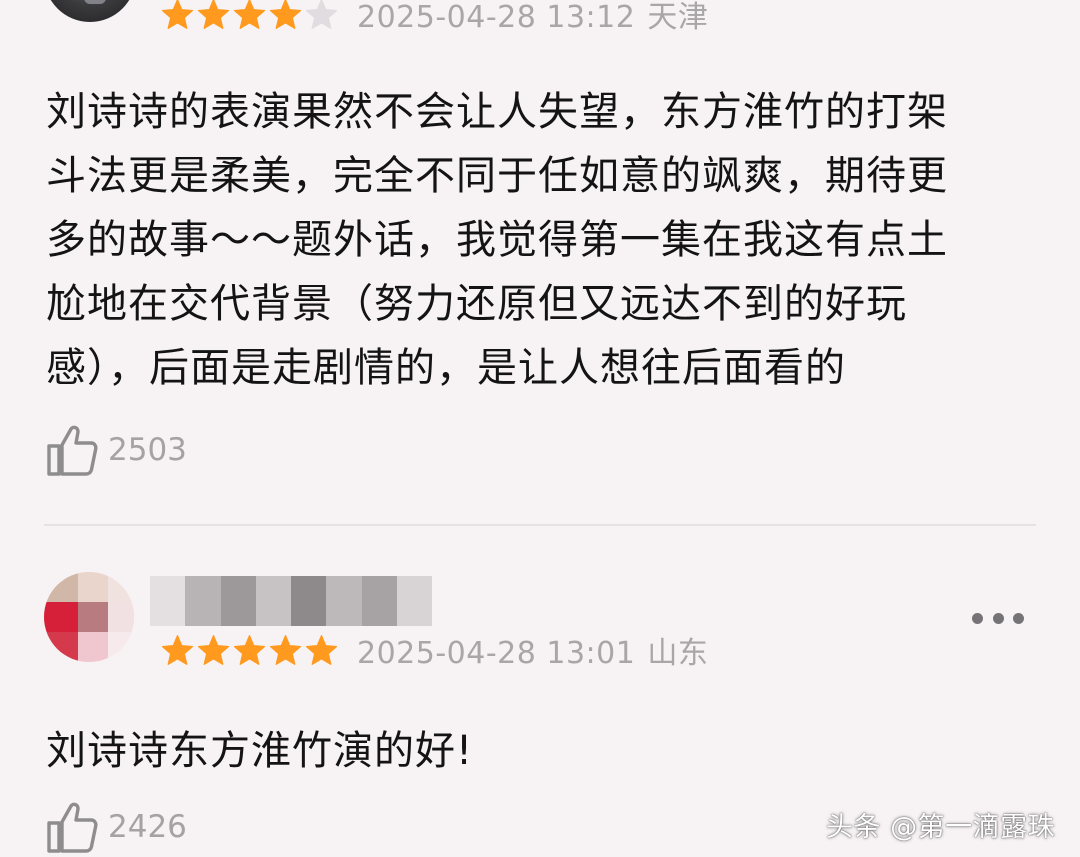 Image resolution: width=1080 pixels, height=857 pixels. I want to click on review-text: 刘诗诗东方淮竹演的好!, so click(260, 751).